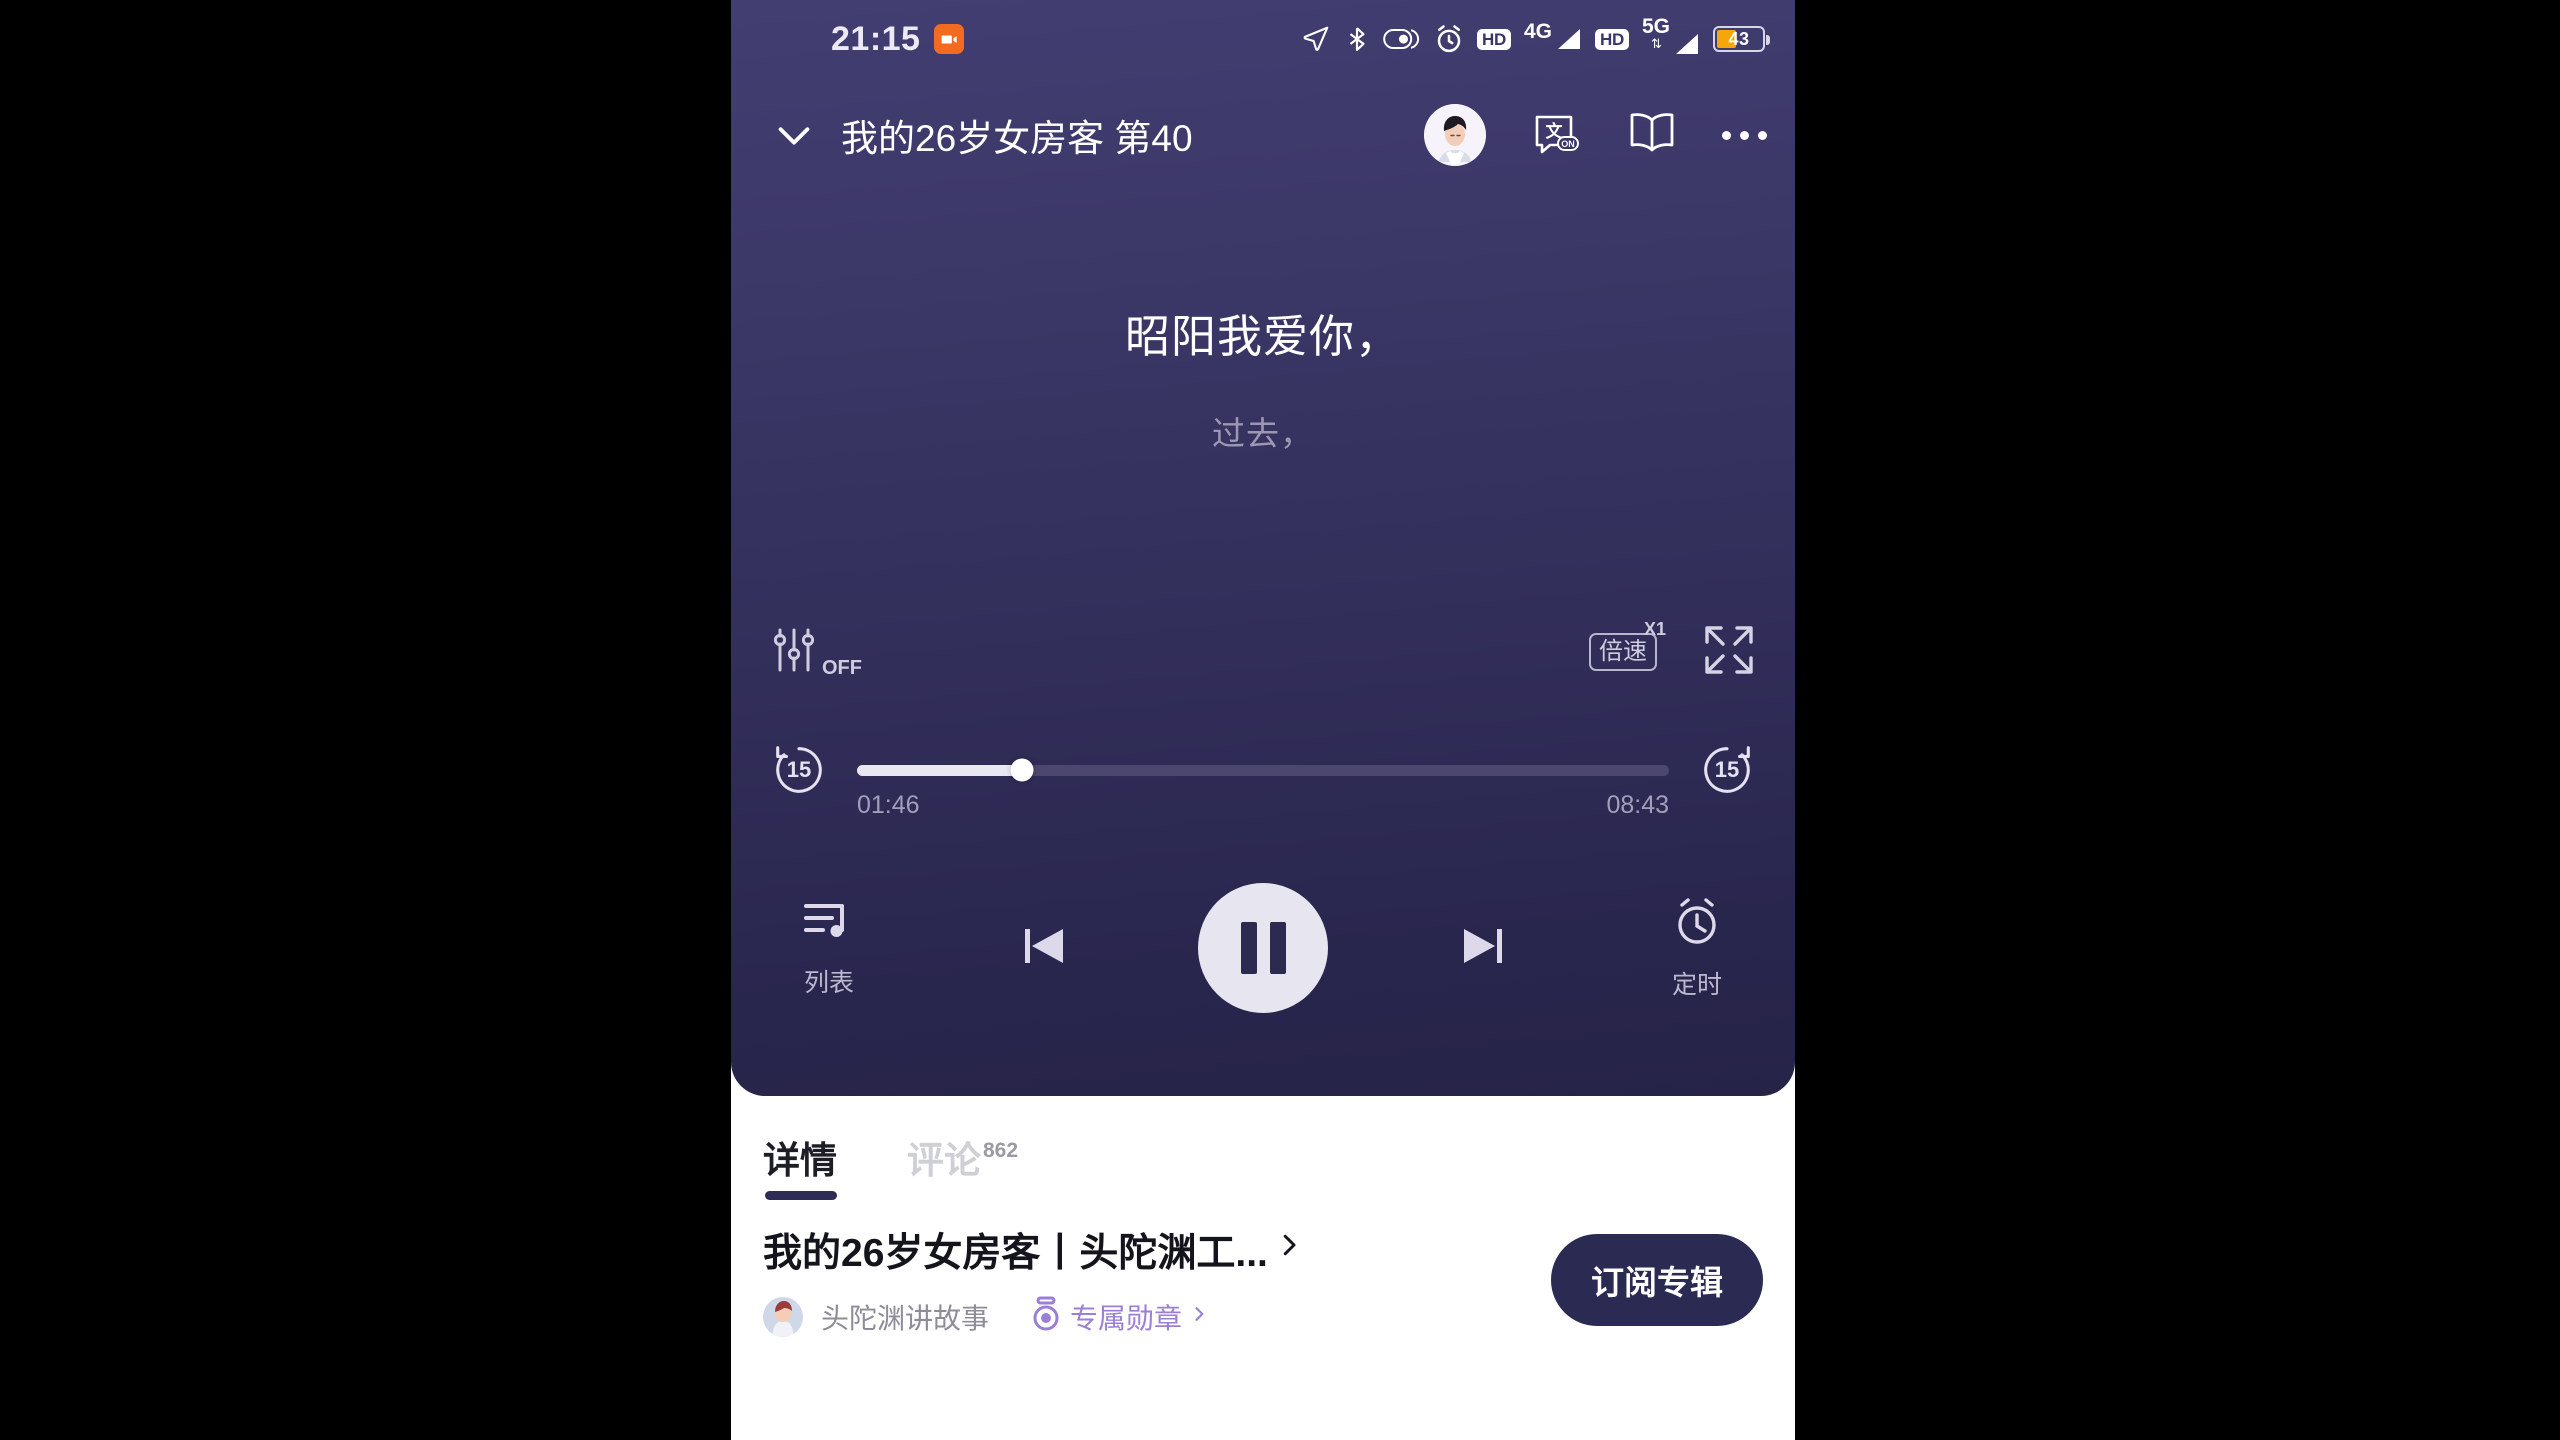 This screenshot has height=1440, width=2560. What do you see at coordinates (1263, 39) in the screenshot?
I see `status-bar: 21:15 HD 4G HD 5G ⇅ 43` at bounding box center [1263, 39].